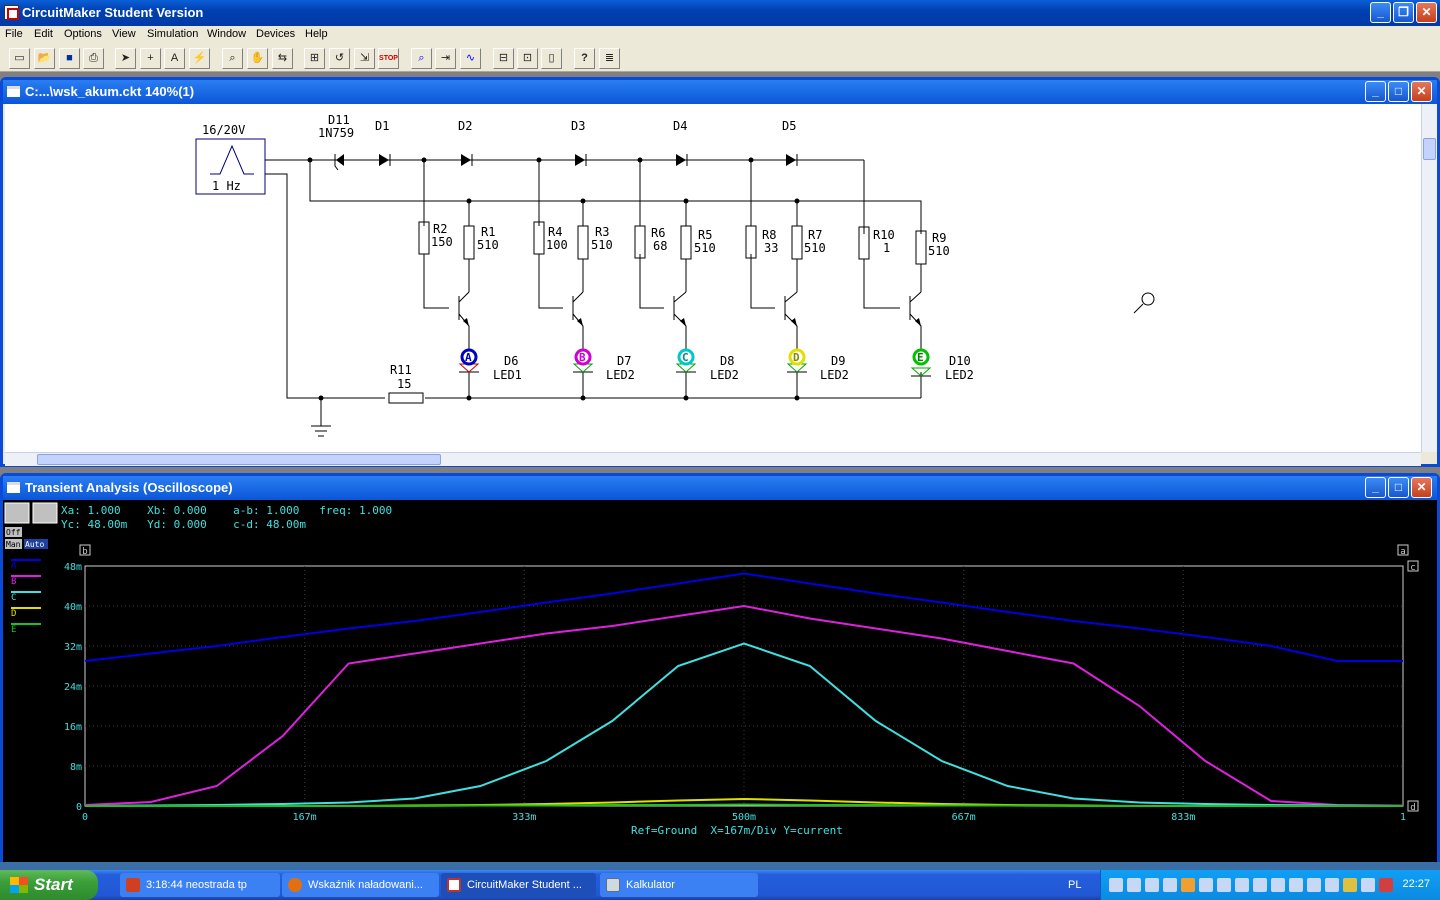  Describe the element at coordinates (1170, 885) in the screenshot. I see `tray-tool-icon` at that location.